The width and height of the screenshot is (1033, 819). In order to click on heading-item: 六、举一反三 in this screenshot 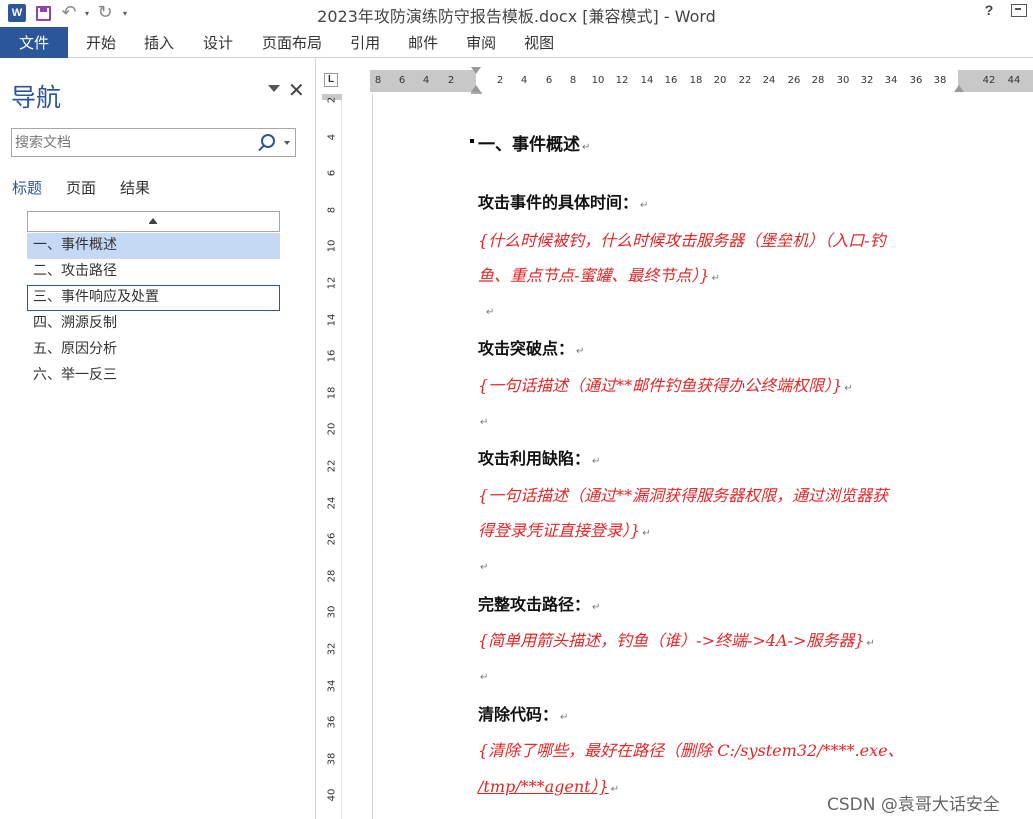, I will do `click(153, 376)`.